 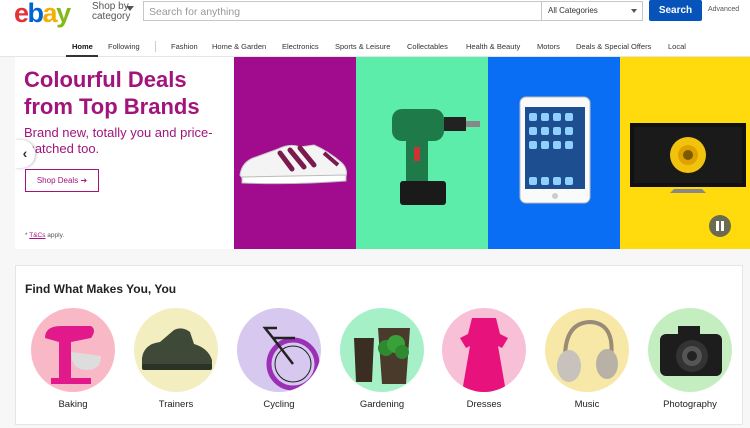 What do you see at coordinates (573, 10) in the screenshot?
I see `category-select-value: All Categories` at bounding box center [573, 10].